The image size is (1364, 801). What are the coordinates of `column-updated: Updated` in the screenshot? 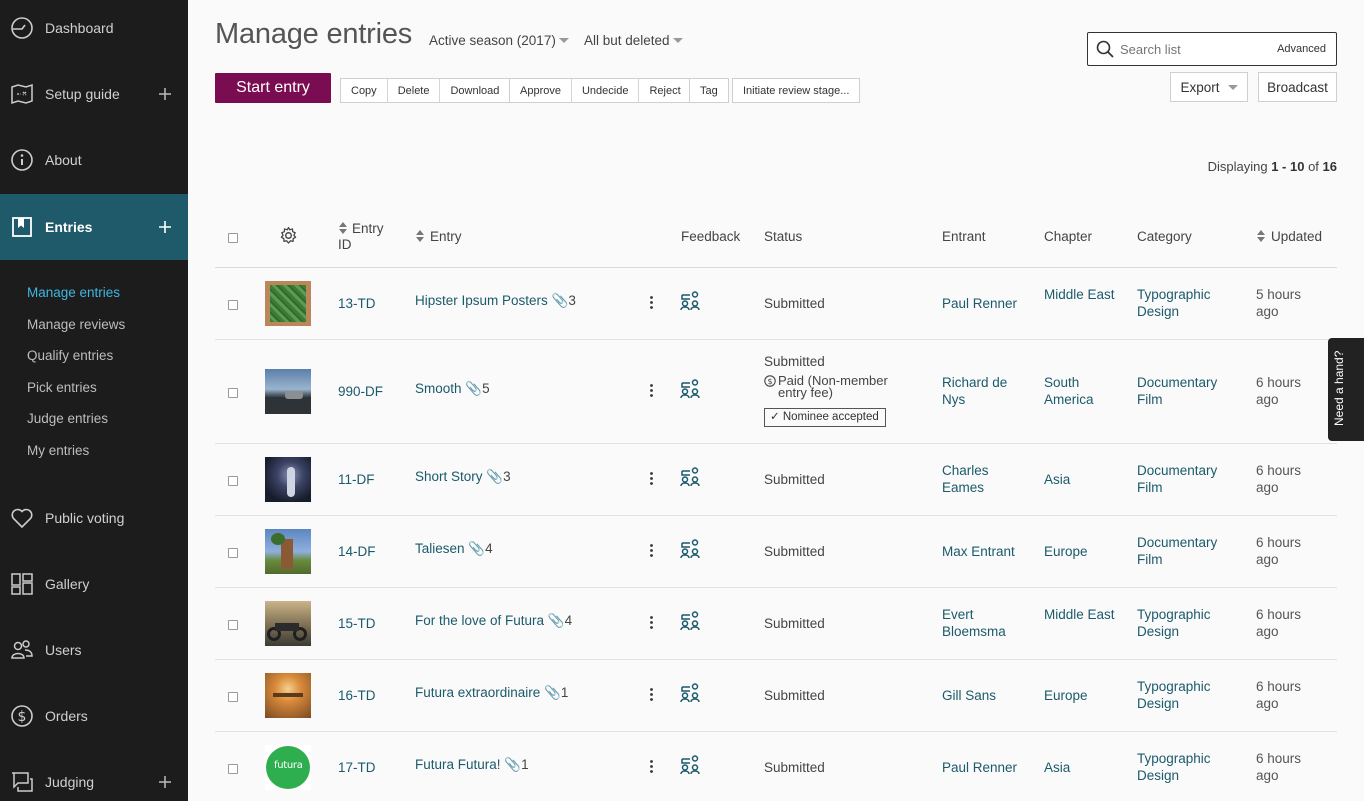 It's located at (1296, 236).